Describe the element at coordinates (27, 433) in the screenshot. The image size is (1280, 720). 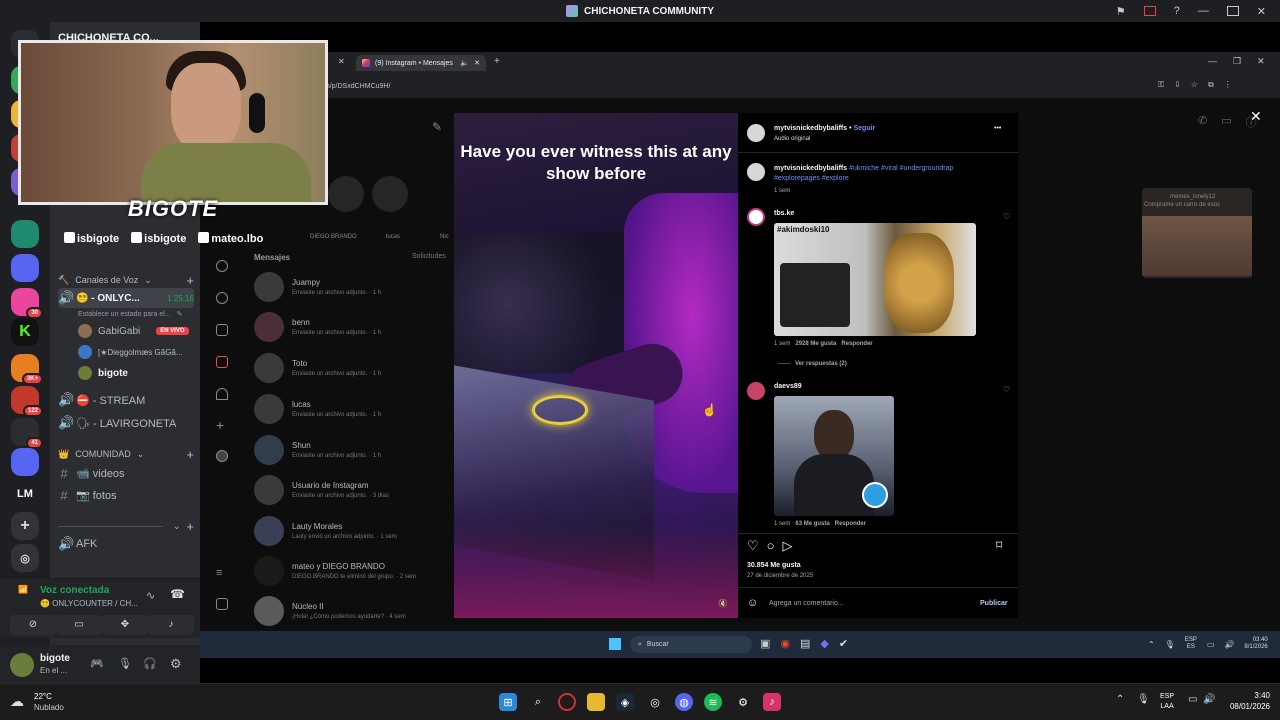
I see `server-icon: 41` at that location.